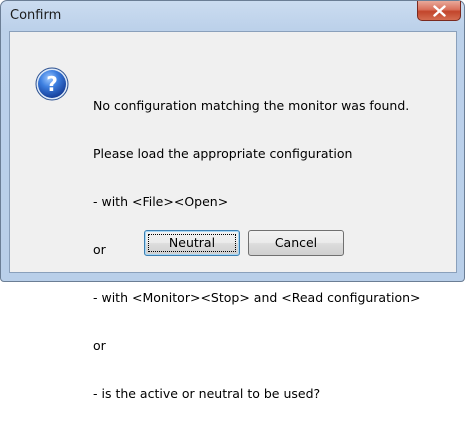  Describe the element at coordinates (99, 345) in the screenshot. I see `message-line: or` at that location.